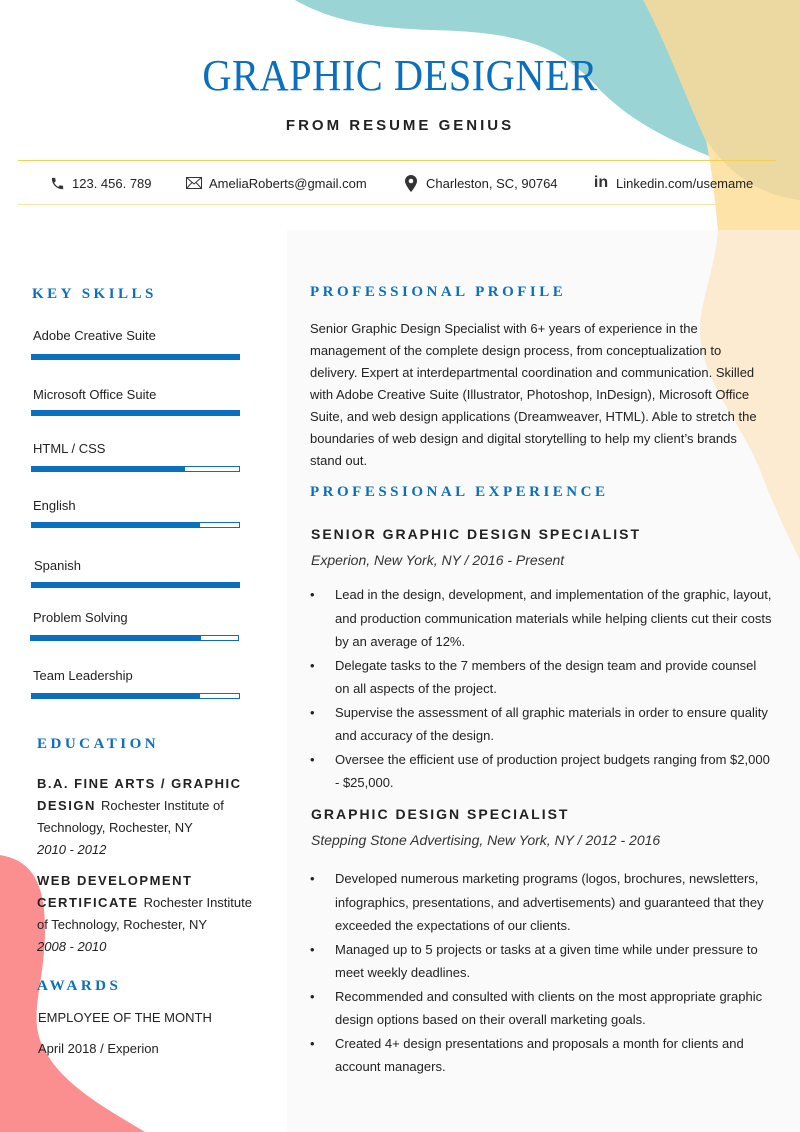  What do you see at coordinates (80, 617) in the screenshot?
I see `skill-label: Problem Solving` at bounding box center [80, 617].